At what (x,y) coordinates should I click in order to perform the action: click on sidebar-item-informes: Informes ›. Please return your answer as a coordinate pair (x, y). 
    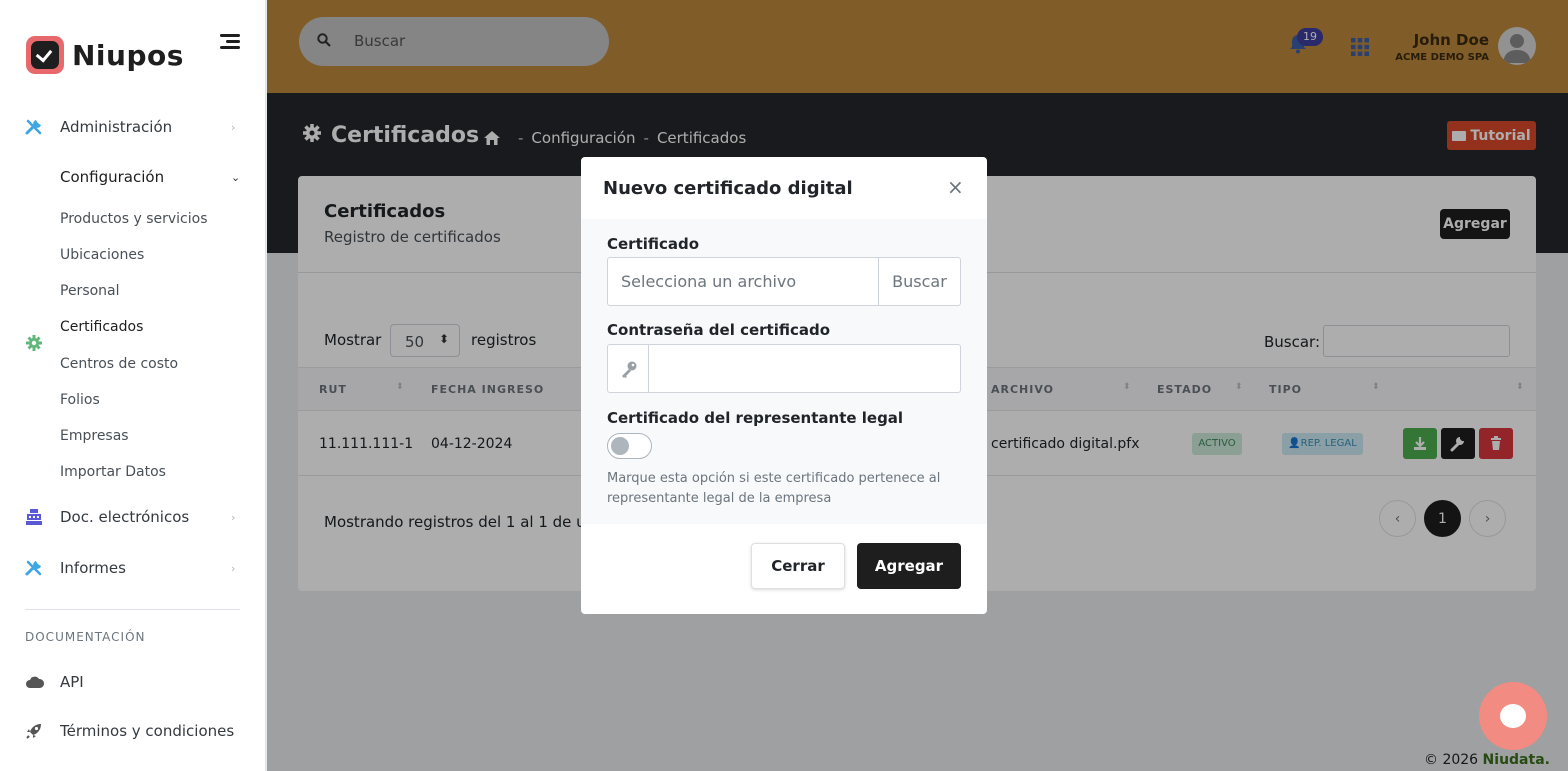
    Looking at the image, I should click on (133, 568).